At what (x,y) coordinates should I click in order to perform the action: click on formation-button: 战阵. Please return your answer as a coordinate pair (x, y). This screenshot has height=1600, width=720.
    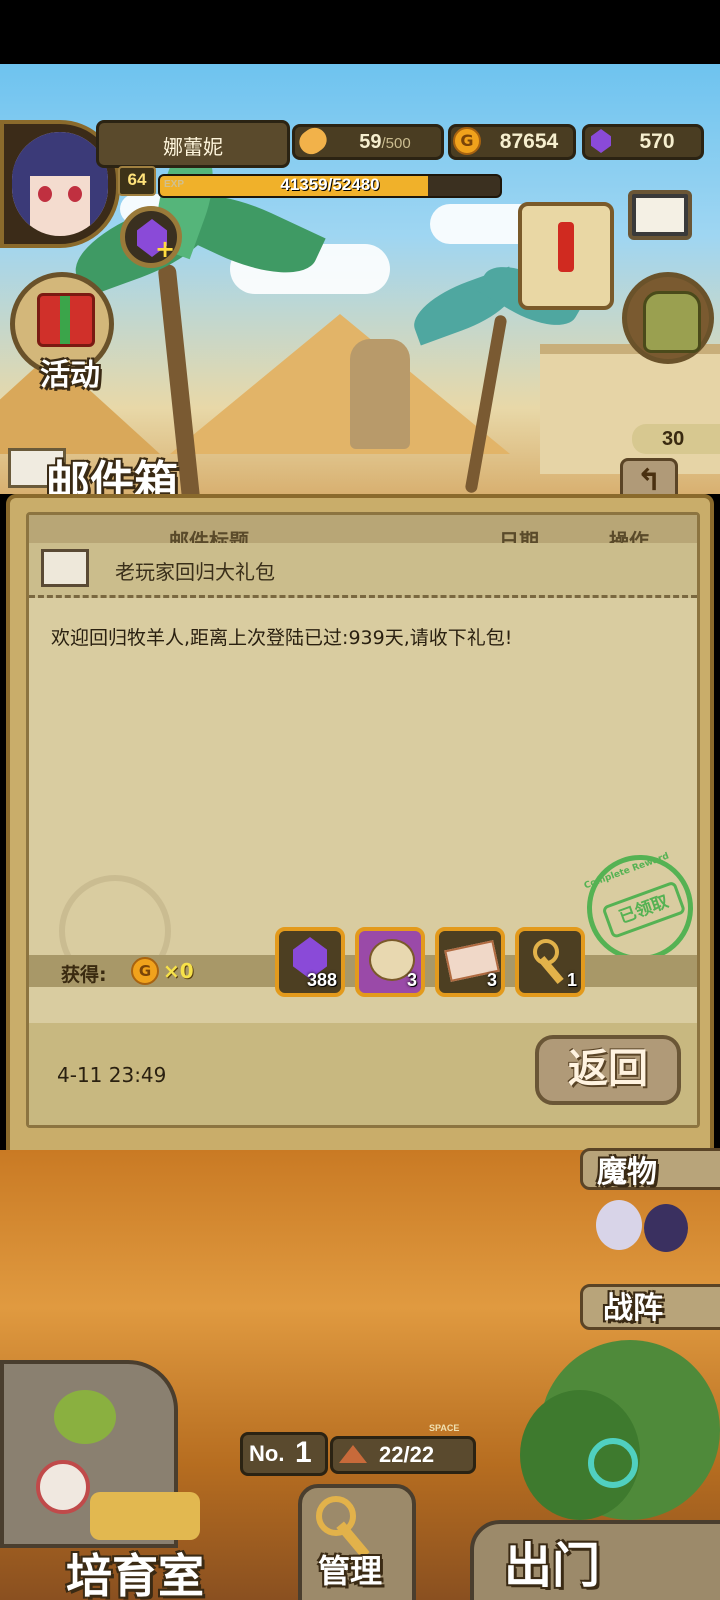
    Looking at the image, I should click on (650, 1266).